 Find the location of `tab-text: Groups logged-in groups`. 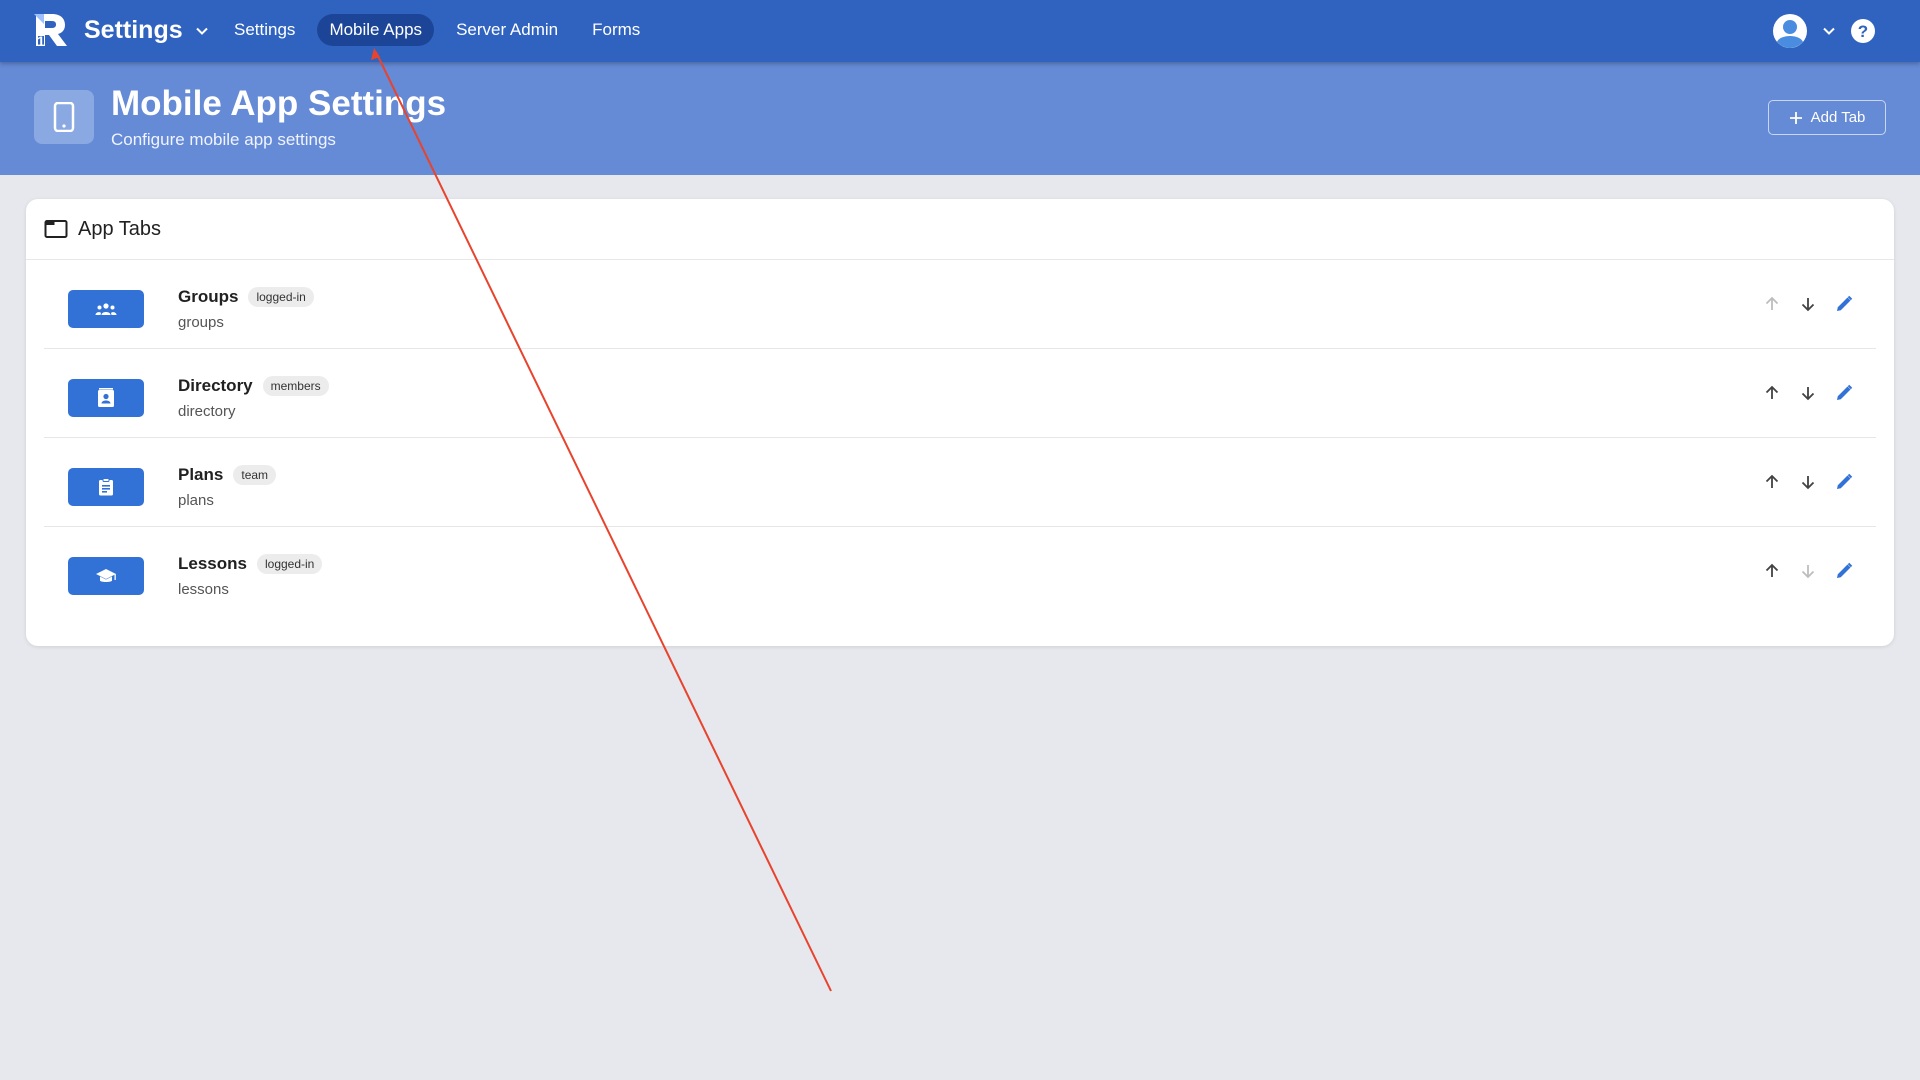

tab-text: Groups logged-in groups is located at coordinates (246, 309).